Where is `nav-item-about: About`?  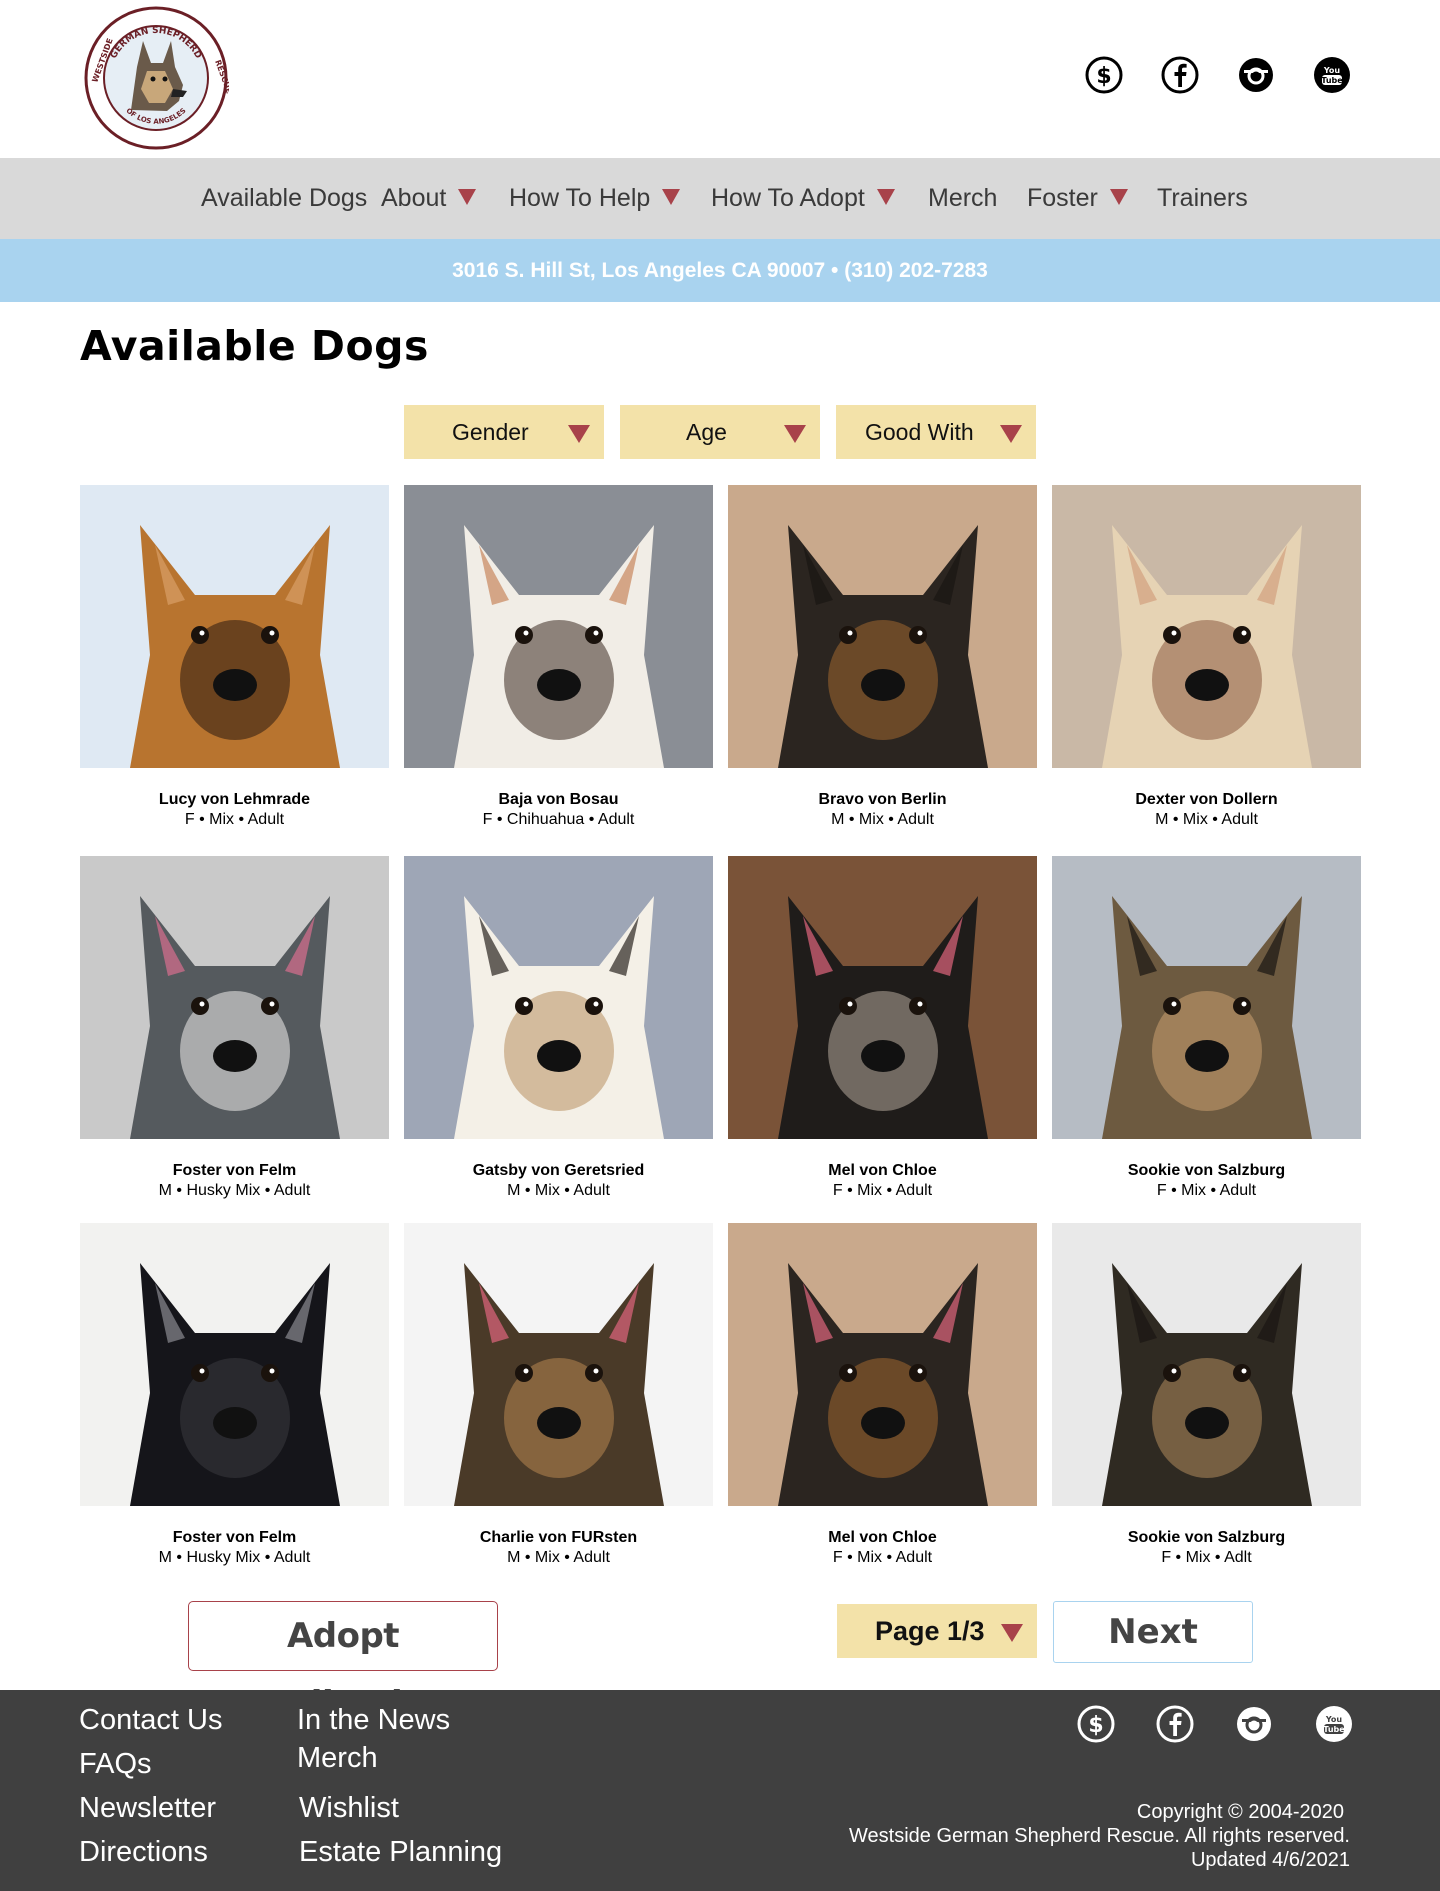
nav-item-about: About is located at coordinates (429, 198).